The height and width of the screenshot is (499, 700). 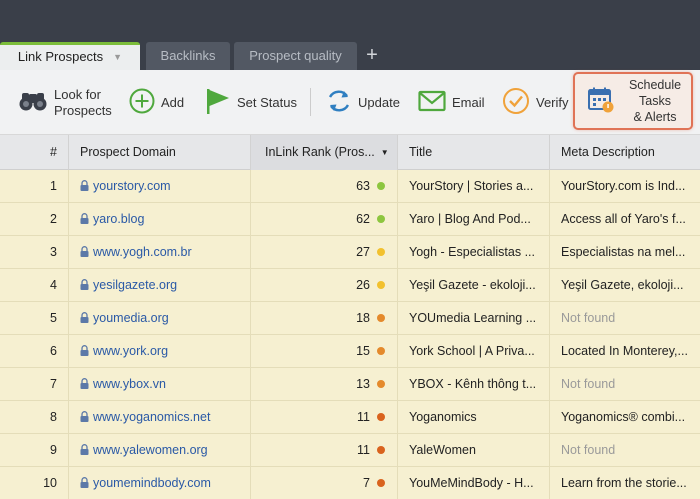 I want to click on toolbar-divider, so click(x=310, y=102).